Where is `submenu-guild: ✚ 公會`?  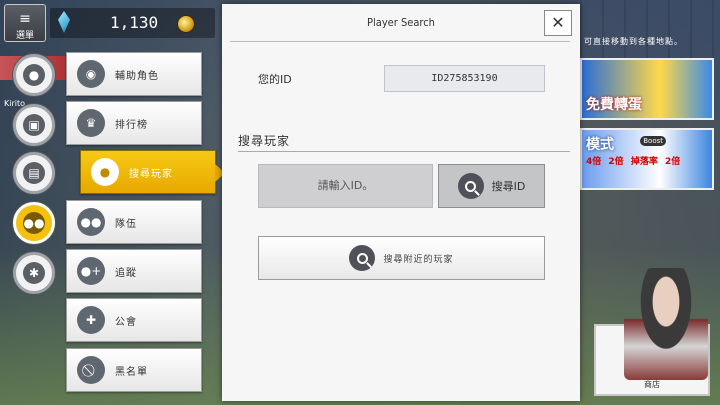 submenu-guild: ✚ 公會 is located at coordinates (134, 320).